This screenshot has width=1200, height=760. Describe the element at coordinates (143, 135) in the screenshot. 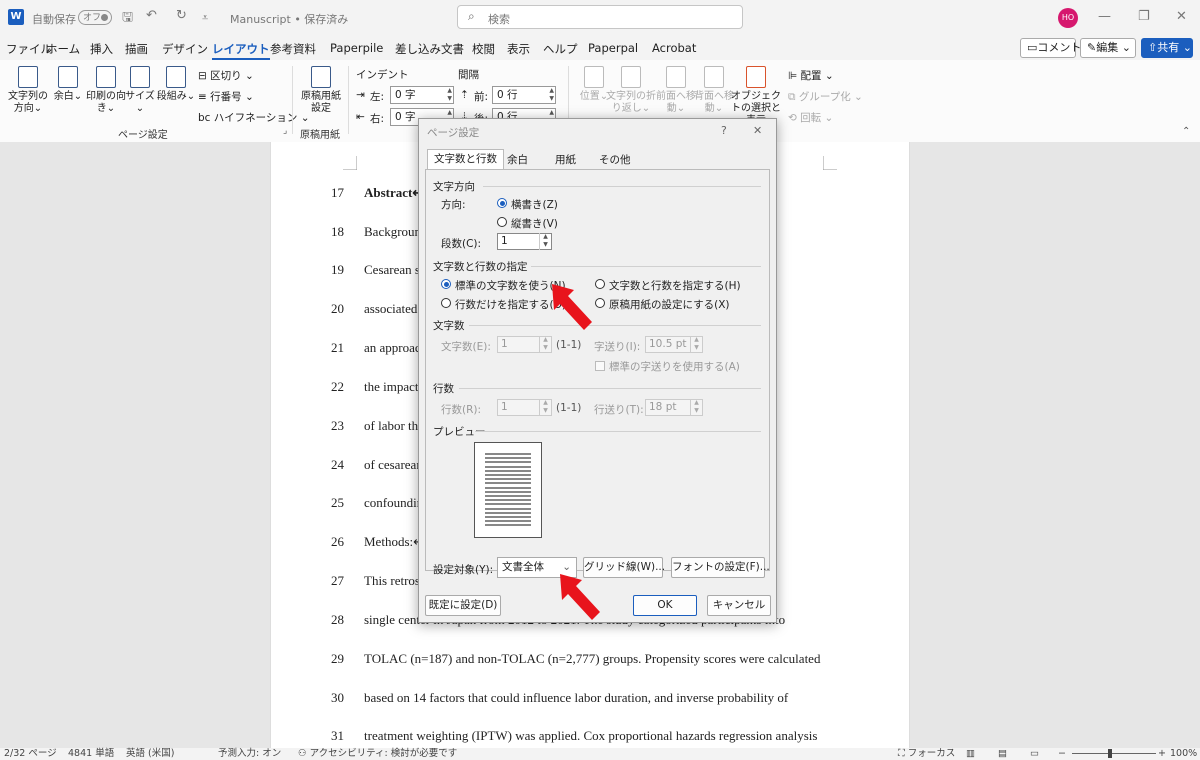

I see `page-setup-group-label: ページ設定` at that location.